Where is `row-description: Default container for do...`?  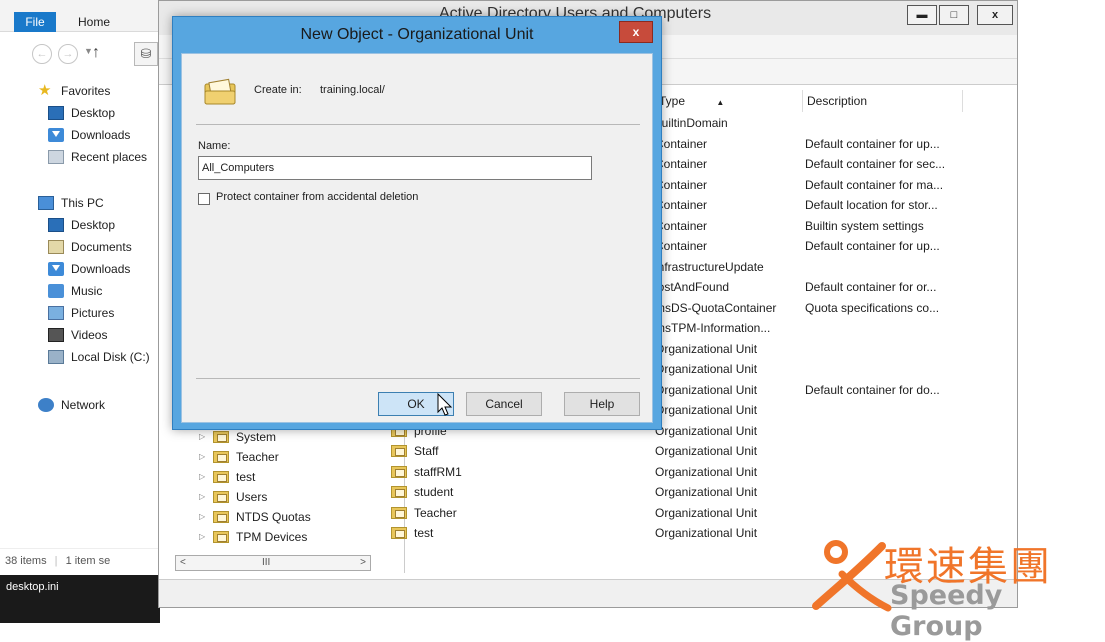 row-description: Default container for do... is located at coordinates (872, 389).